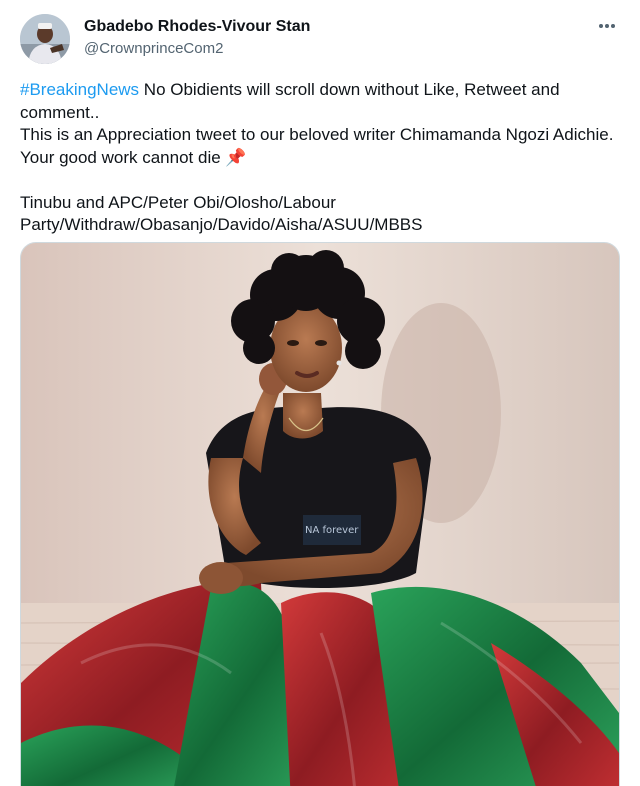 The width and height of the screenshot is (640, 786). I want to click on more-options-button, so click(607, 26).